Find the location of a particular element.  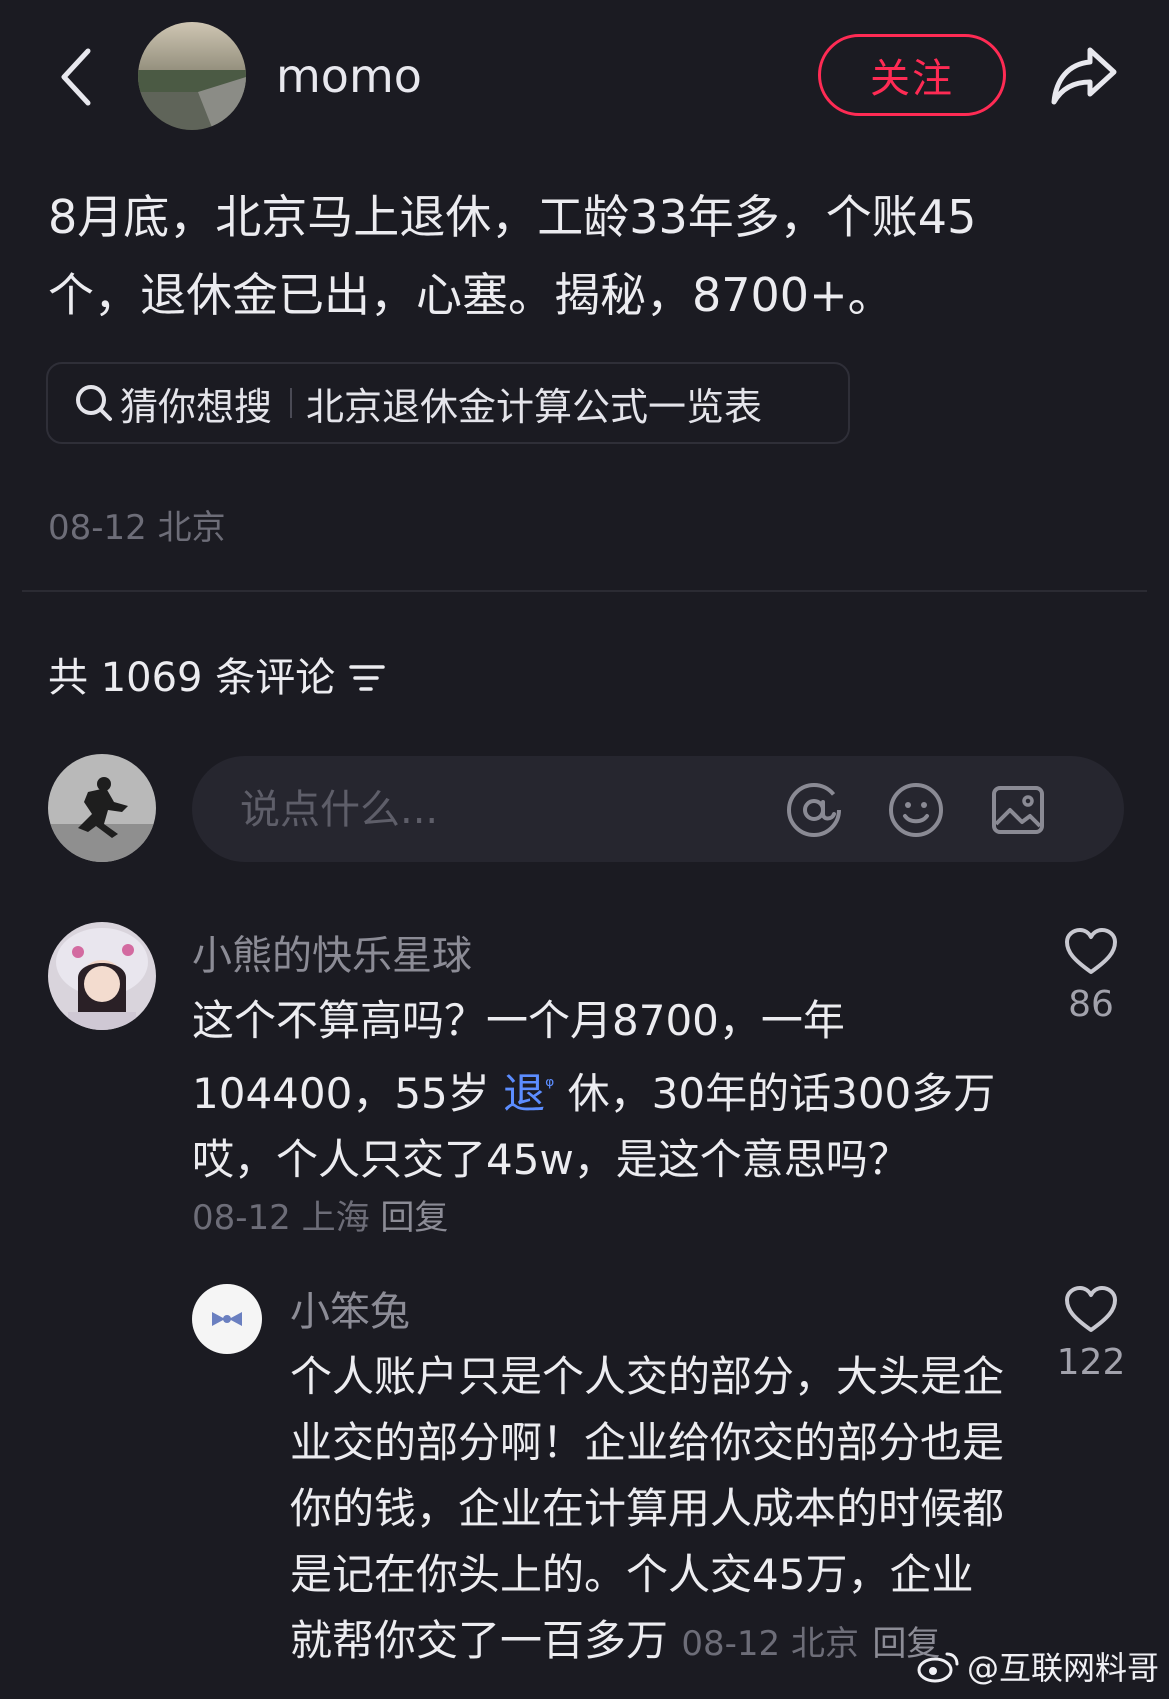

suggested-search-chip: 猜你想搜 北京退休金计算公式一览表 is located at coordinates (448, 403).